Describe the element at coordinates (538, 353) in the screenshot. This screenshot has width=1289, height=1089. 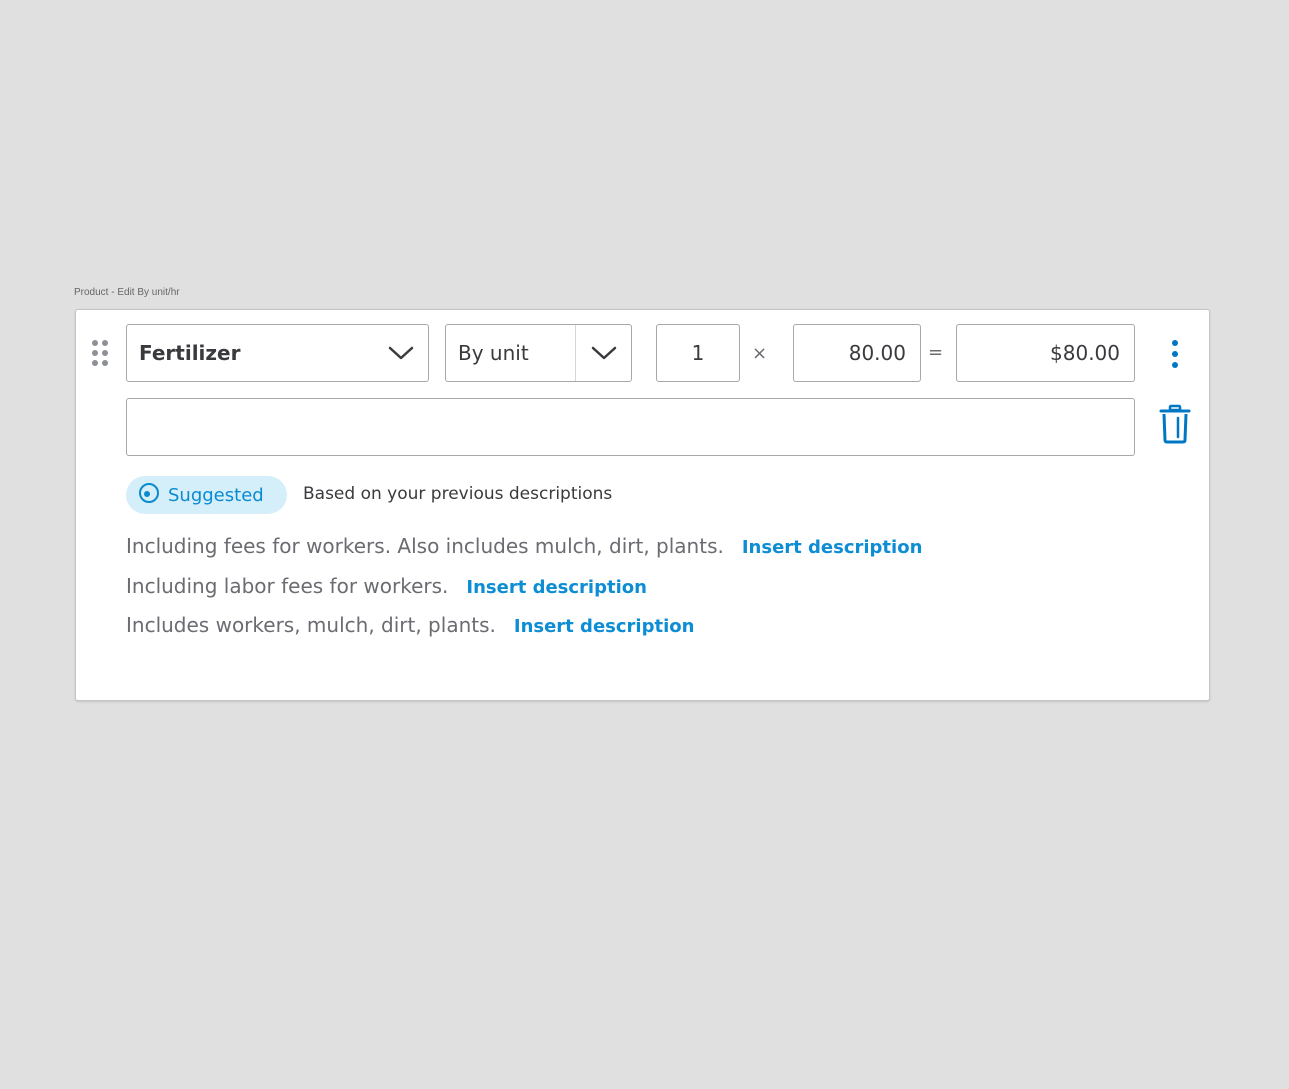
I see `unit-type-select: By unit` at that location.